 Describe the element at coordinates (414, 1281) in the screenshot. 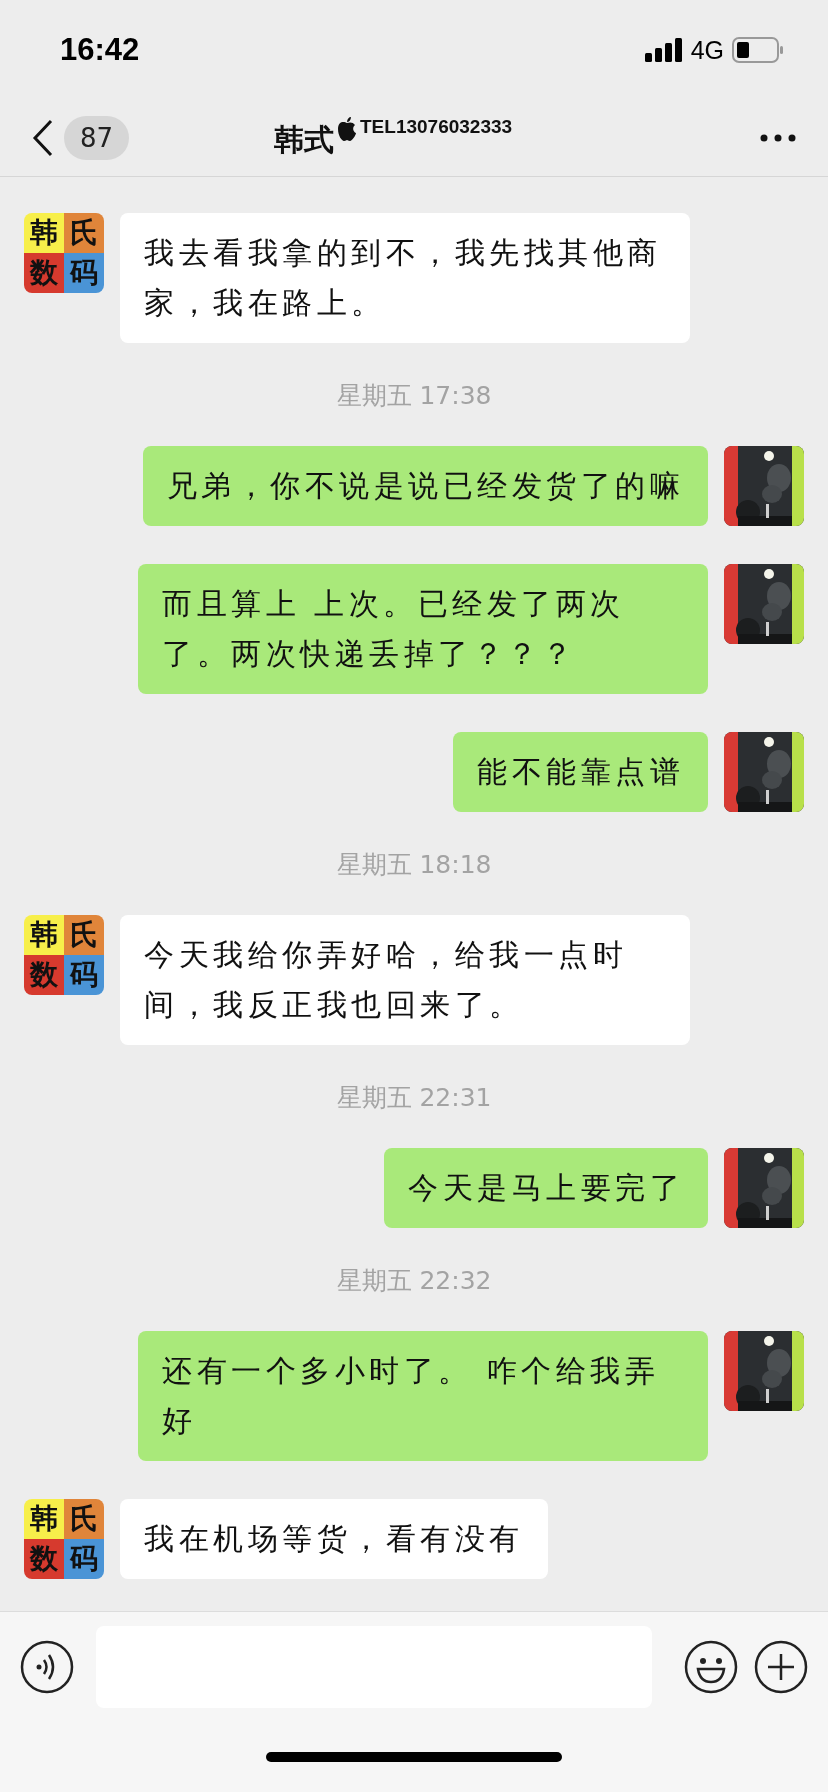

I see `message-timestamp: 星期五 22:32` at that location.